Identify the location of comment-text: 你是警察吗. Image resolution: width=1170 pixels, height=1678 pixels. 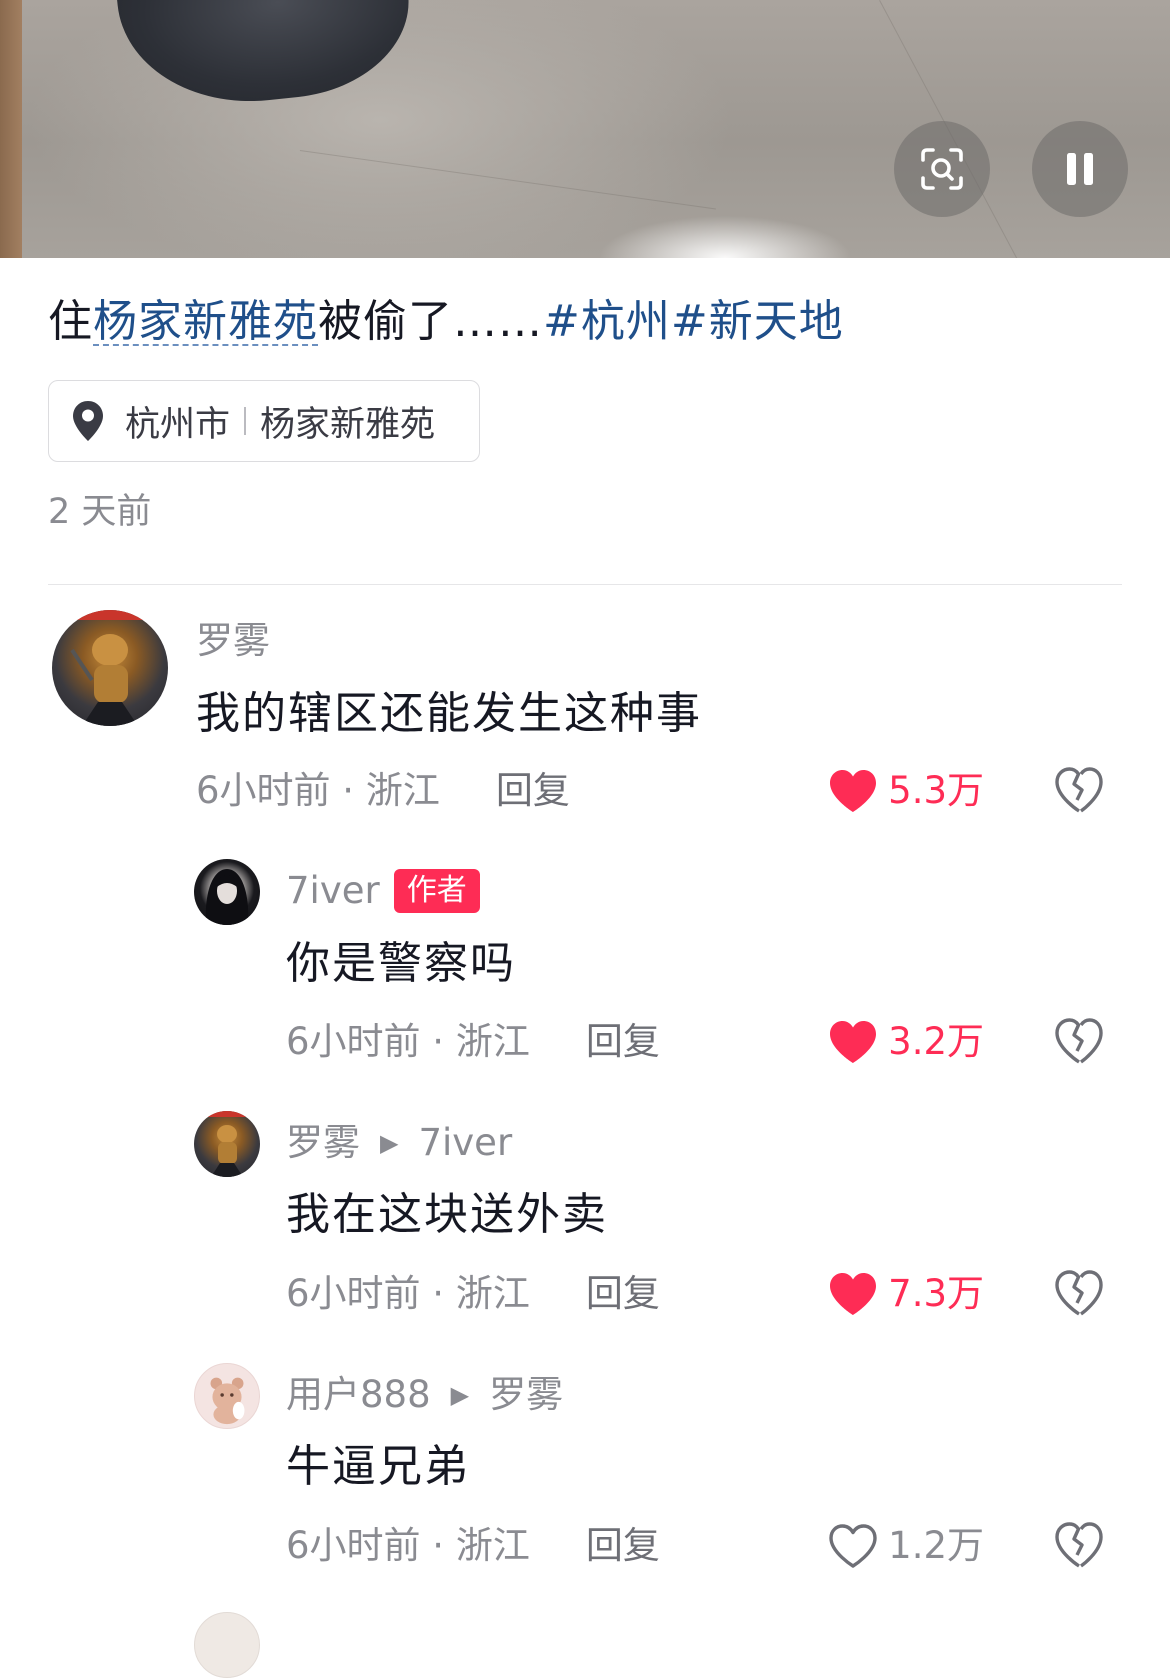
(401, 963).